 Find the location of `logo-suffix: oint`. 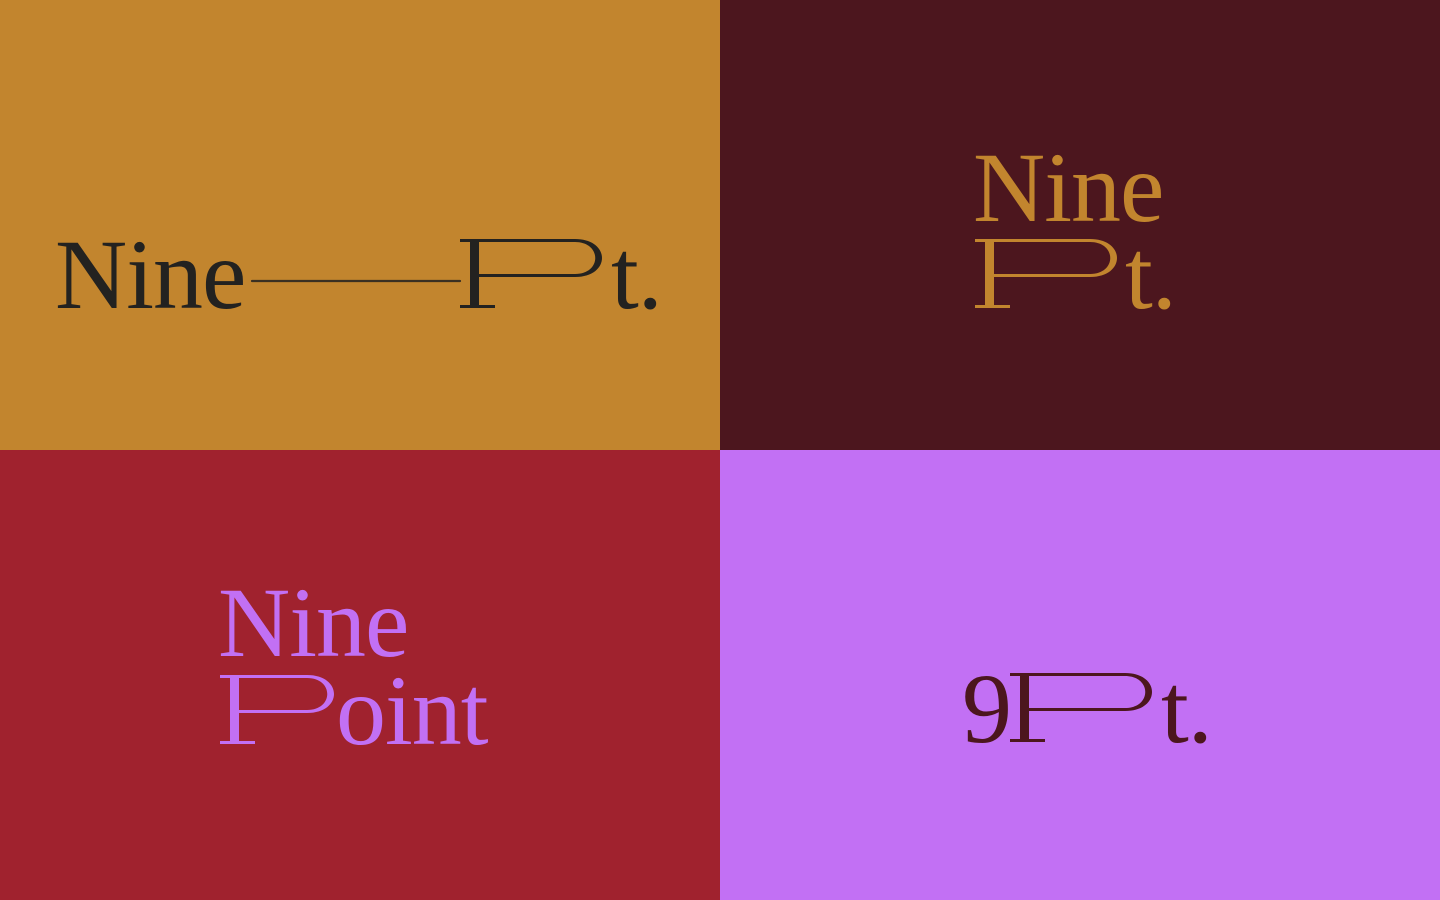

logo-suffix: oint is located at coordinates (412, 710).